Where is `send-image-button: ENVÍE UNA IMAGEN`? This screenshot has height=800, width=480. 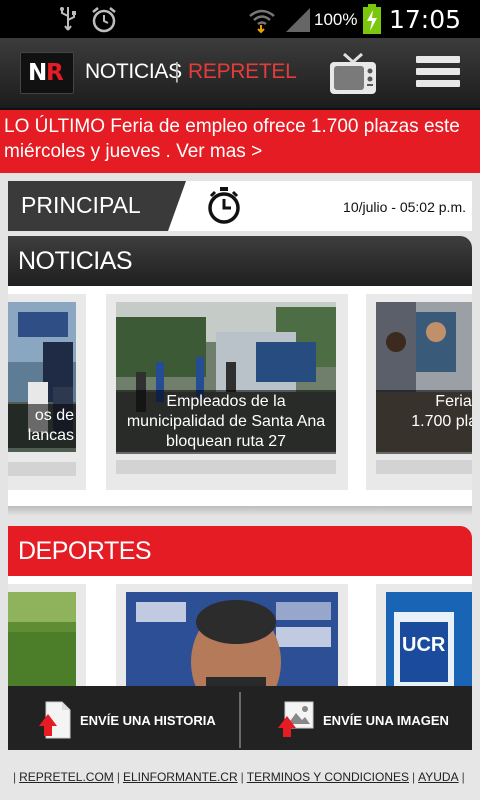
send-image-button: ENVÍE UNA IMAGEN is located at coordinates (356, 718).